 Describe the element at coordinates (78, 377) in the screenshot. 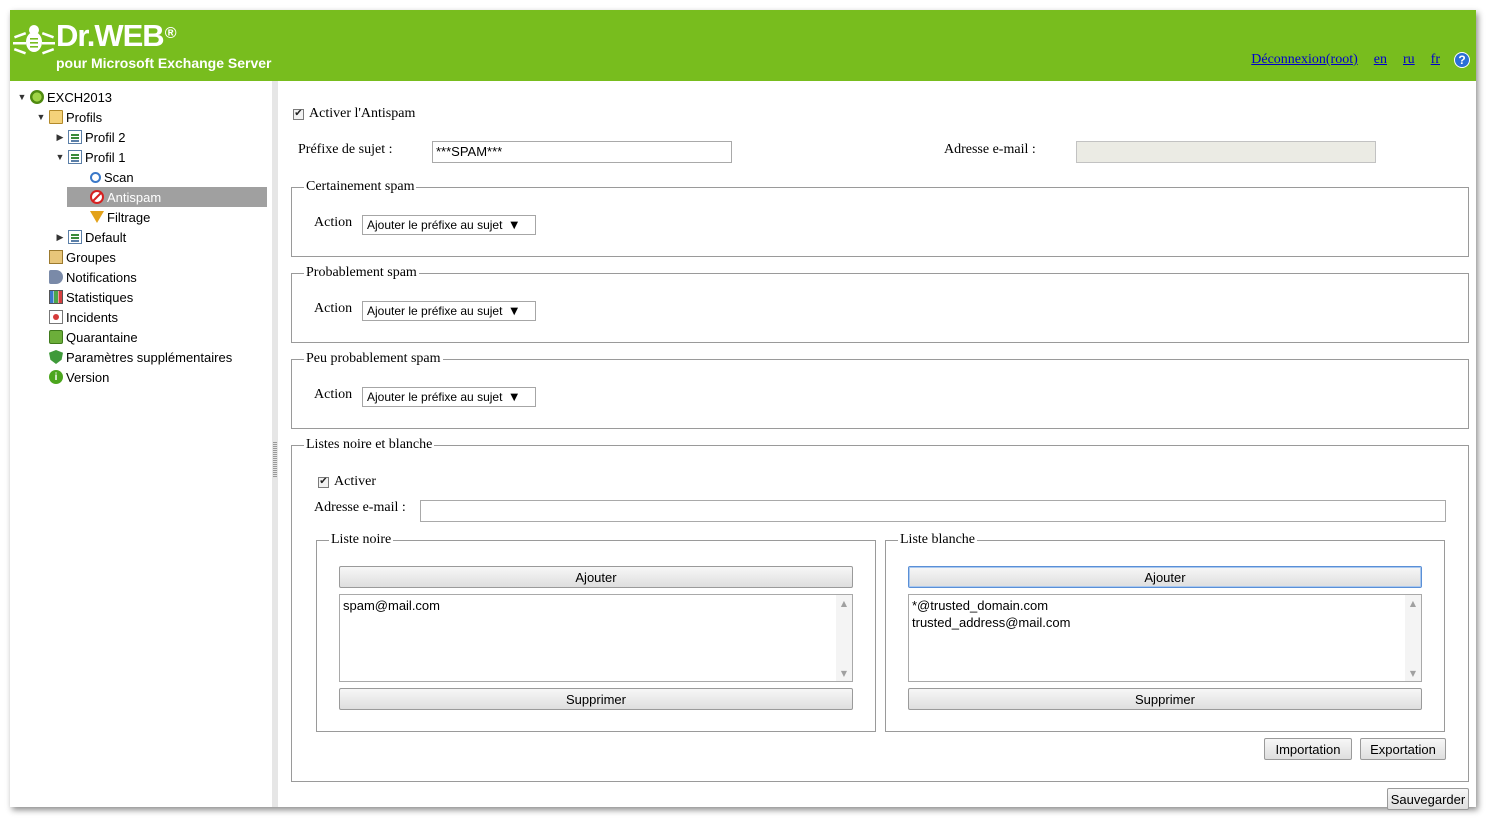

I see `tree-node-version: i Version` at that location.